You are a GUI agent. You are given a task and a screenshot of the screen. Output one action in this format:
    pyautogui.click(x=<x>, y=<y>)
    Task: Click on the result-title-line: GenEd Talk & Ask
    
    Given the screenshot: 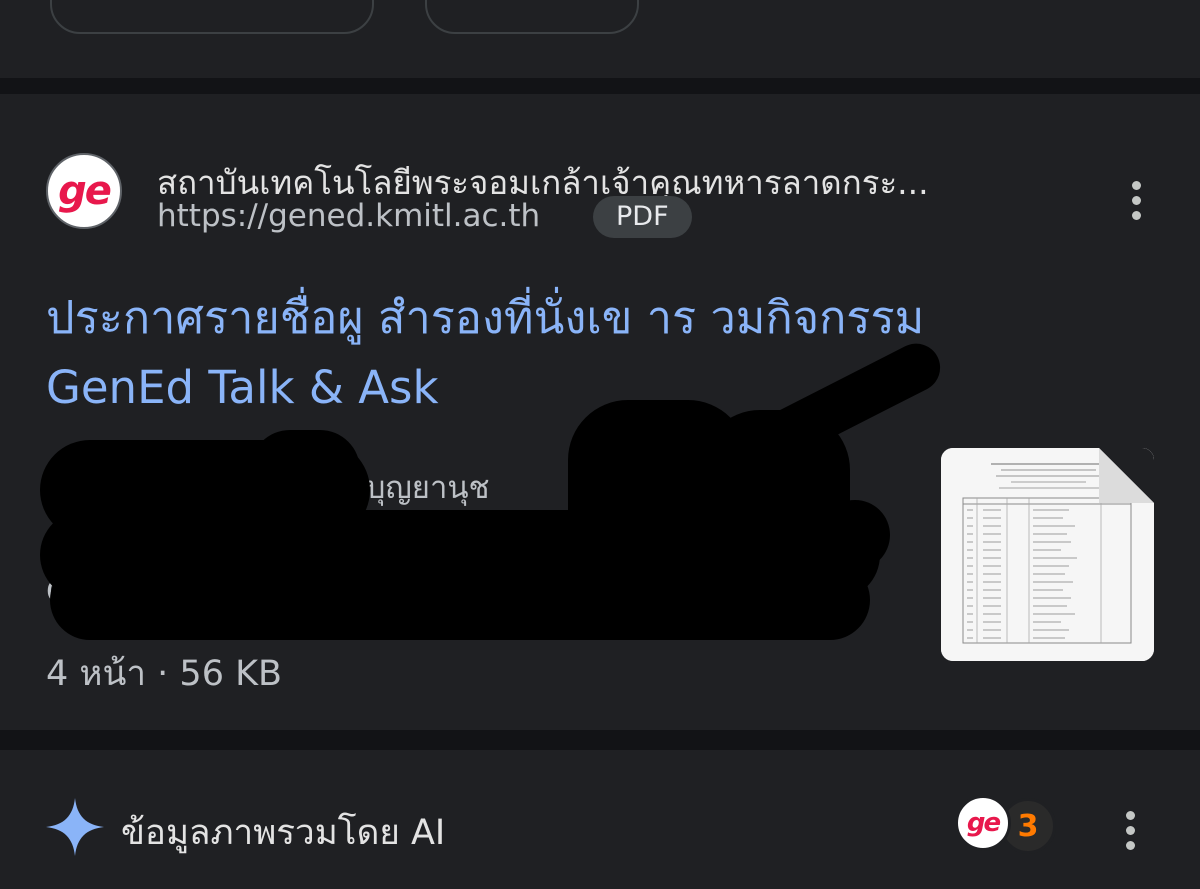 What is the action you would take?
    pyautogui.click(x=242, y=387)
    